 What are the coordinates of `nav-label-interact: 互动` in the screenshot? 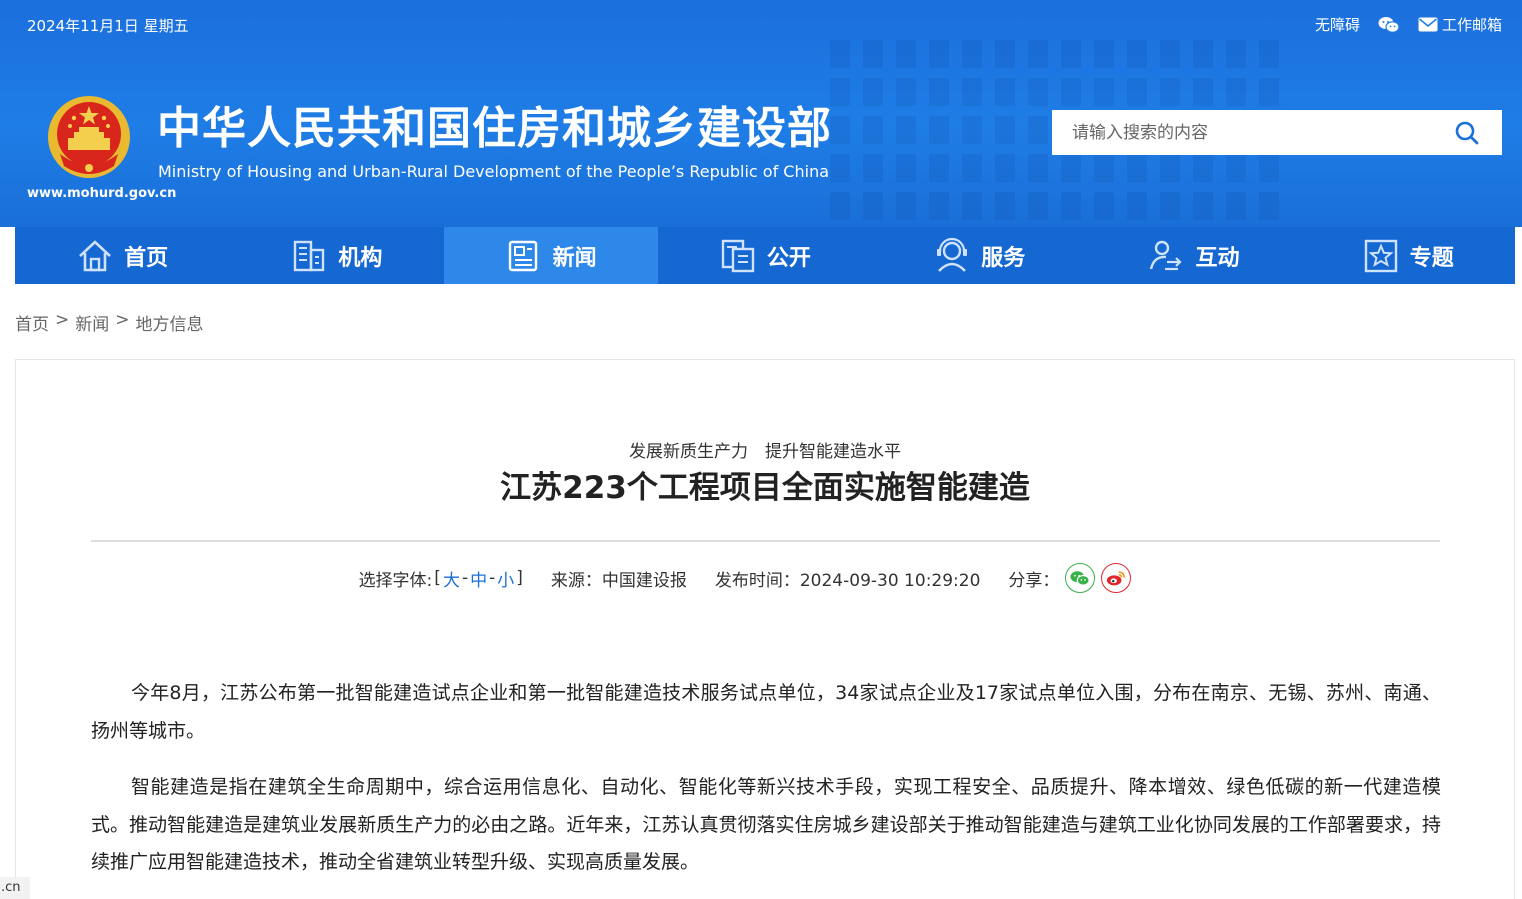 It's located at (1217, 258).